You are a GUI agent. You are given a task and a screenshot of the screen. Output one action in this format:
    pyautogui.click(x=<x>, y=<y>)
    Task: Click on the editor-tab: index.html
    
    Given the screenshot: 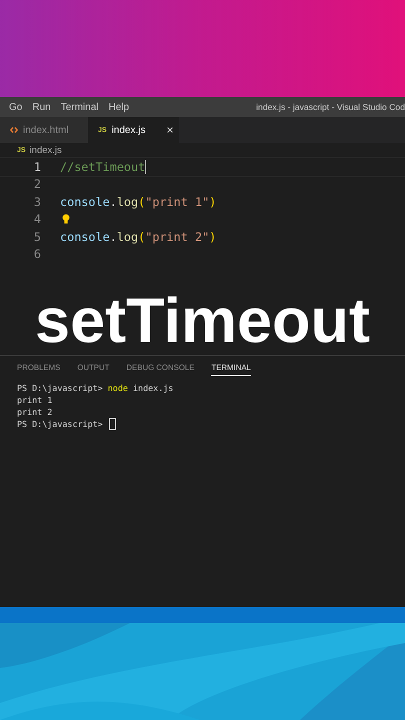 What is the action you would take?
    pyautogui.click(x=44, y=130)
    